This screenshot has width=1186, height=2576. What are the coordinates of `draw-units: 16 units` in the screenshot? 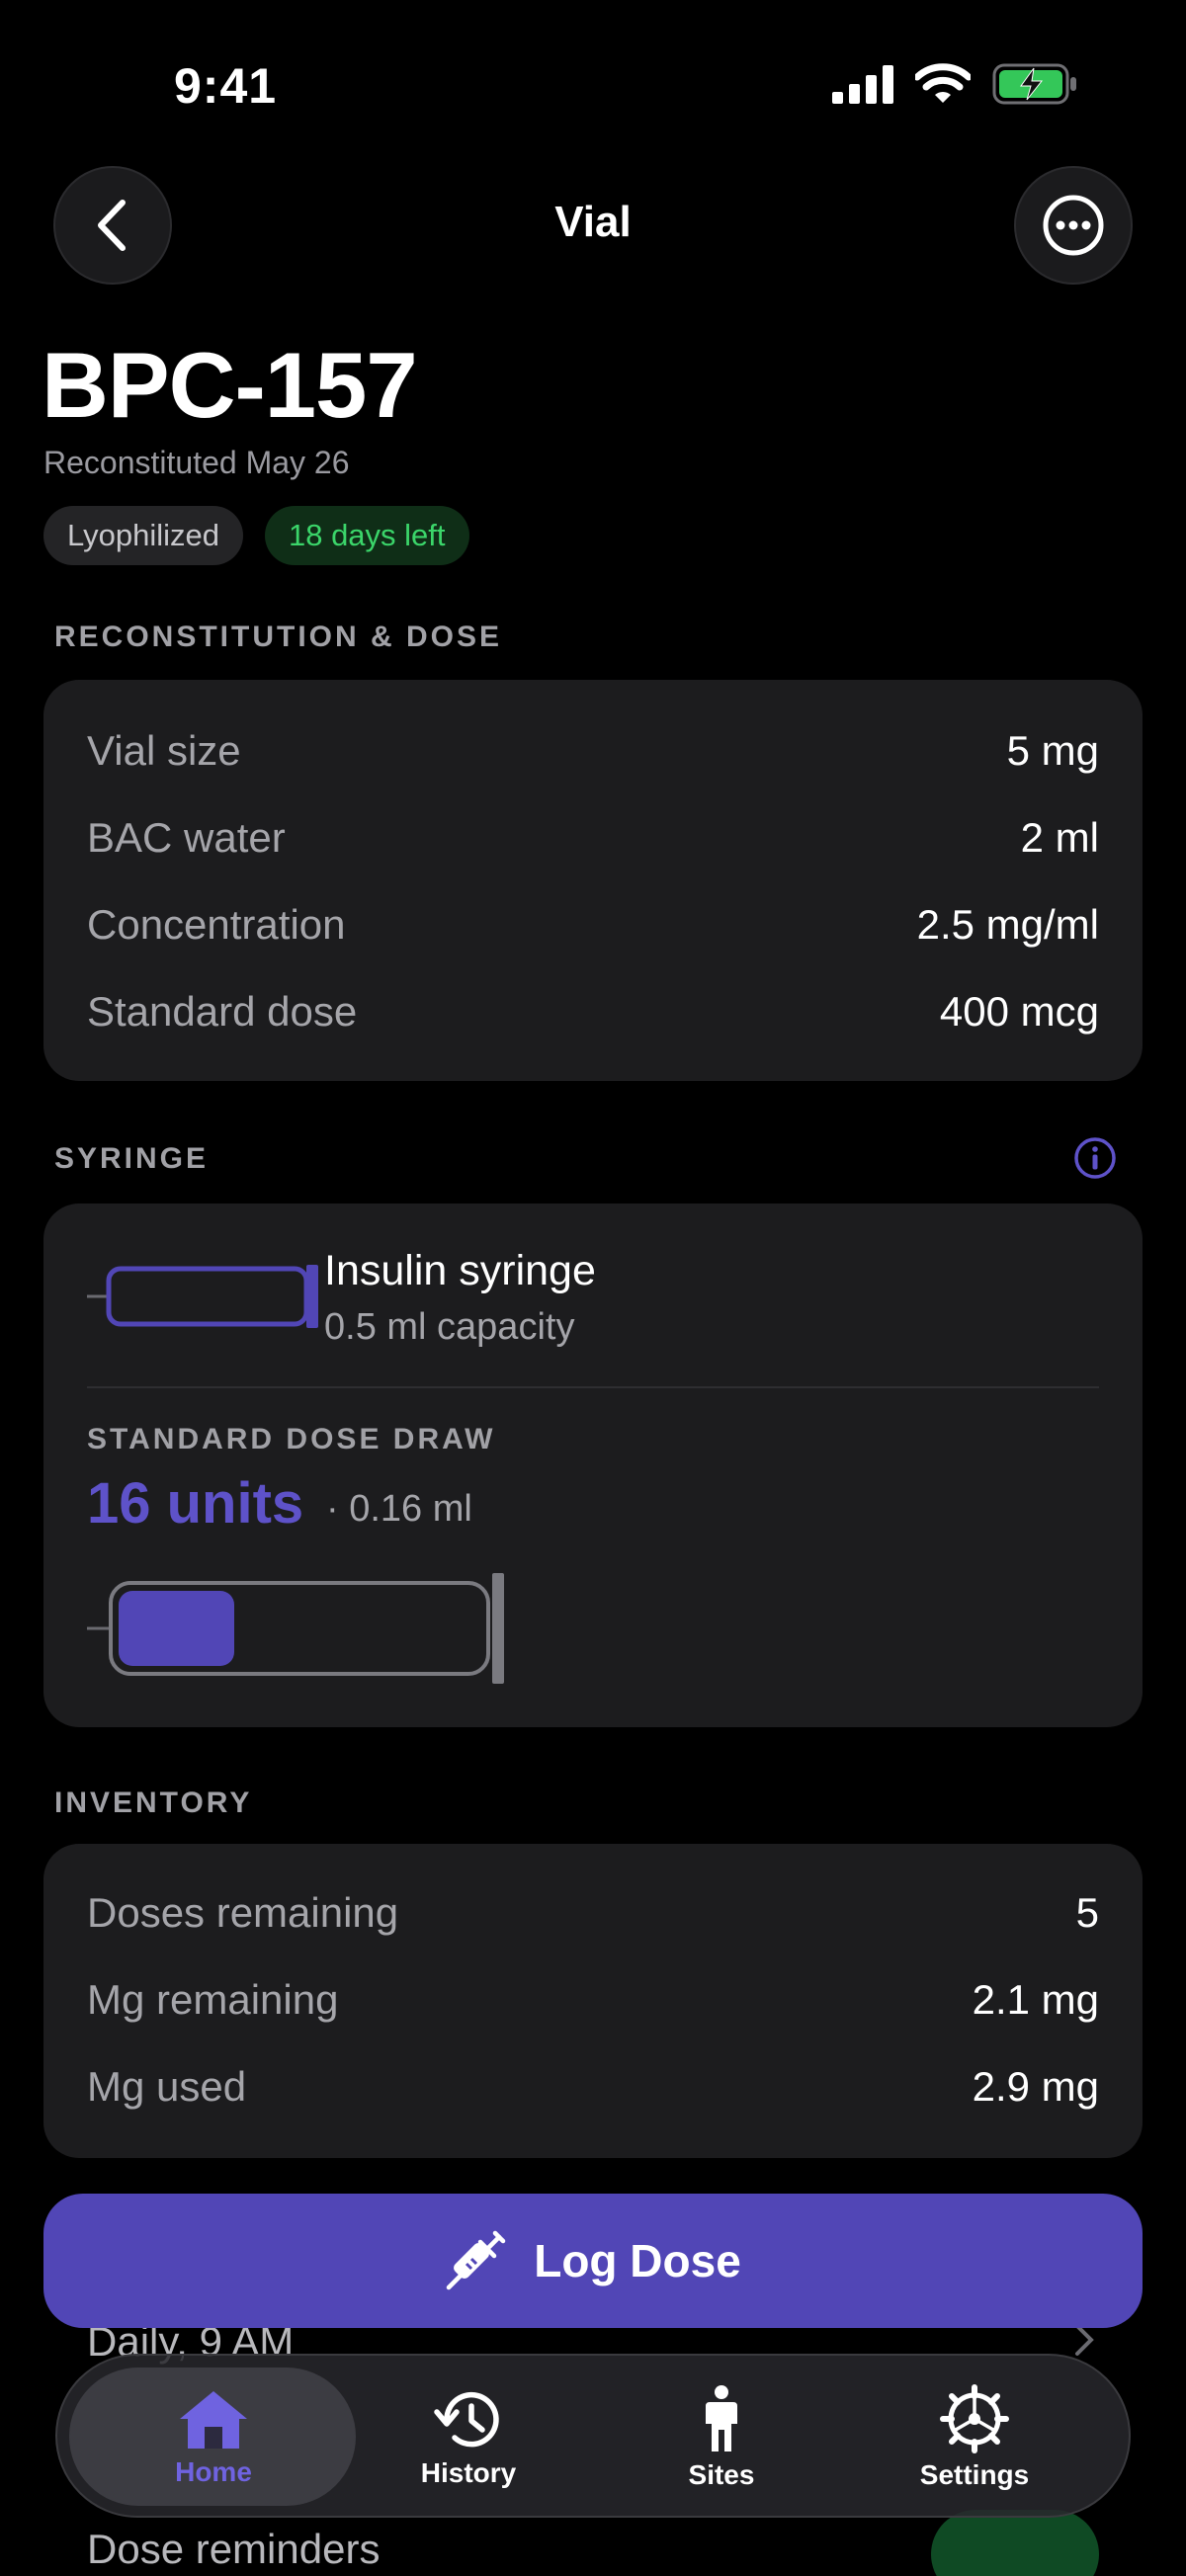 It's located at (195, 1503).